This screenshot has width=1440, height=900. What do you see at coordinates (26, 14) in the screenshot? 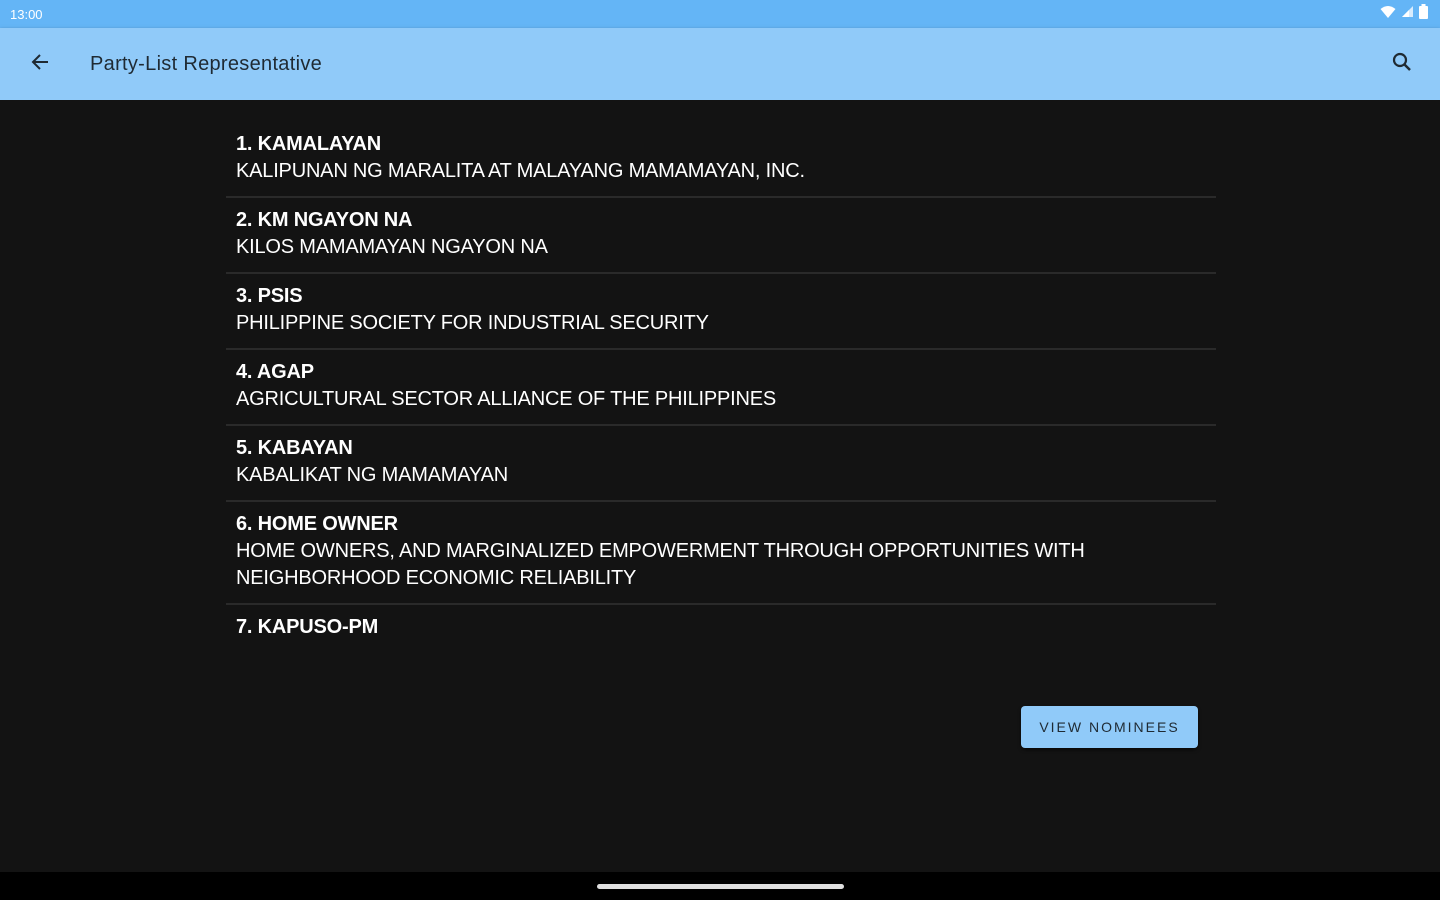
I see `status-time: 13:00` at bounding box center [26, 14].